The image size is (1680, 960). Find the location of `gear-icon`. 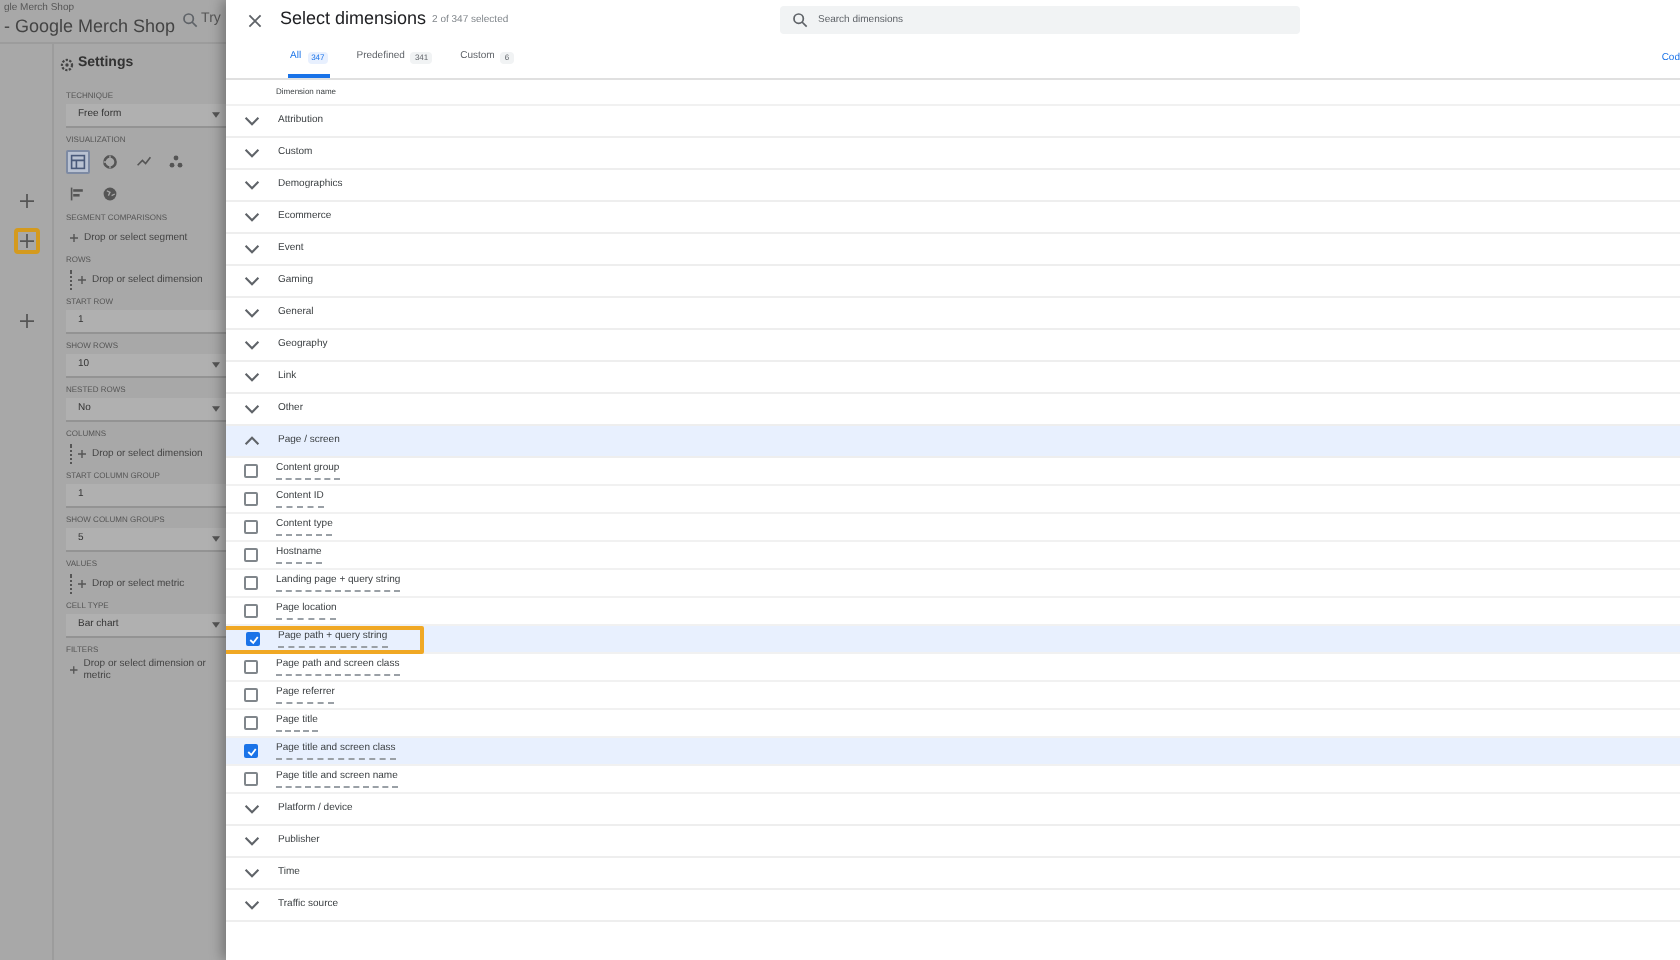

gear-icon is located at coordinates (67, 64).